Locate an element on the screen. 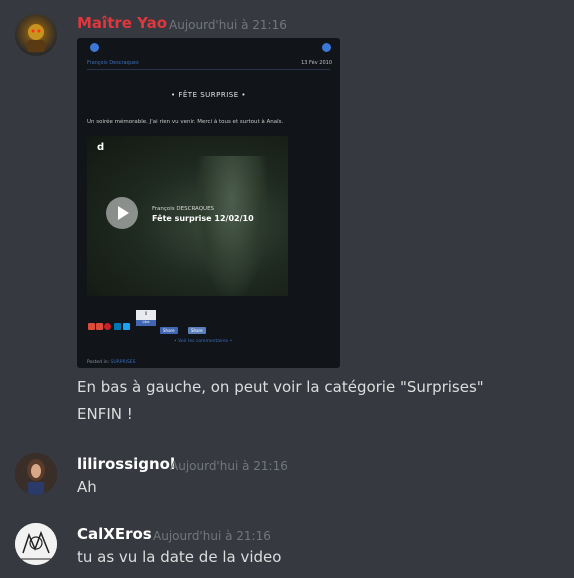  video-logo: d is located at coordinates (101, 147).